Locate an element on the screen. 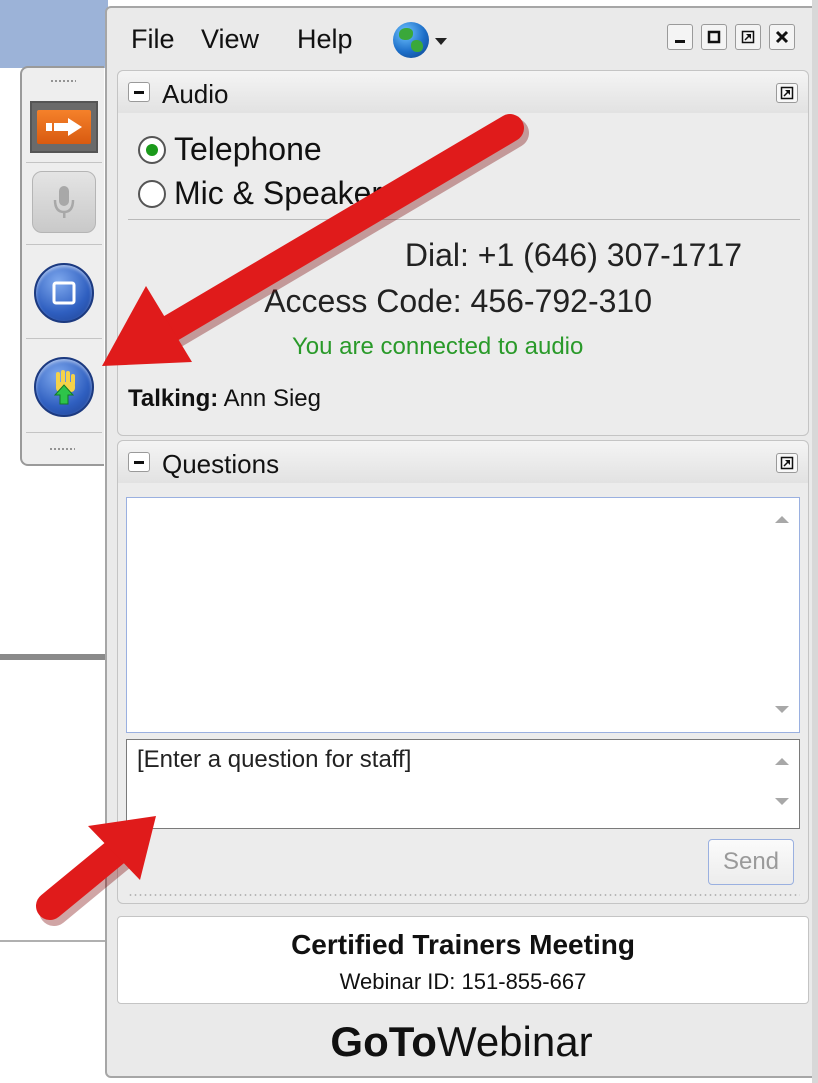 The height and width of the screenshot is (1083, 818). maximize-button is located at coordinates (714, 37).